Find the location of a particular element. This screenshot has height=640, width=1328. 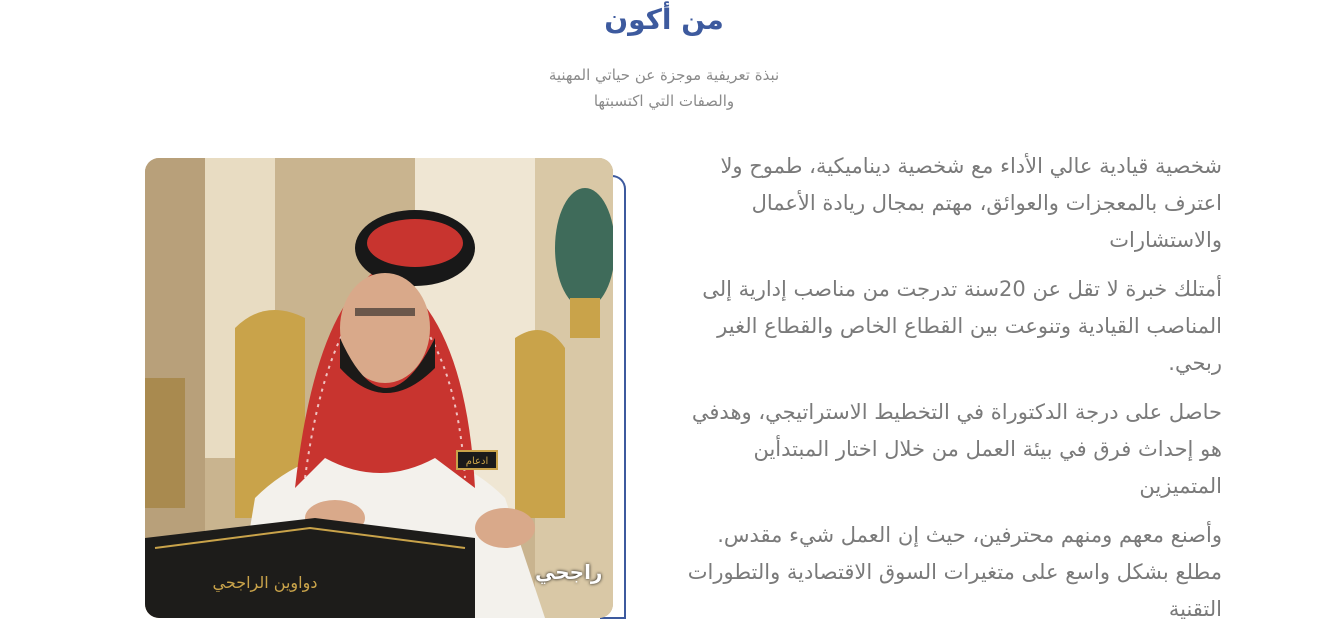

section-title: من أكون is located at coordinates (664, 19).